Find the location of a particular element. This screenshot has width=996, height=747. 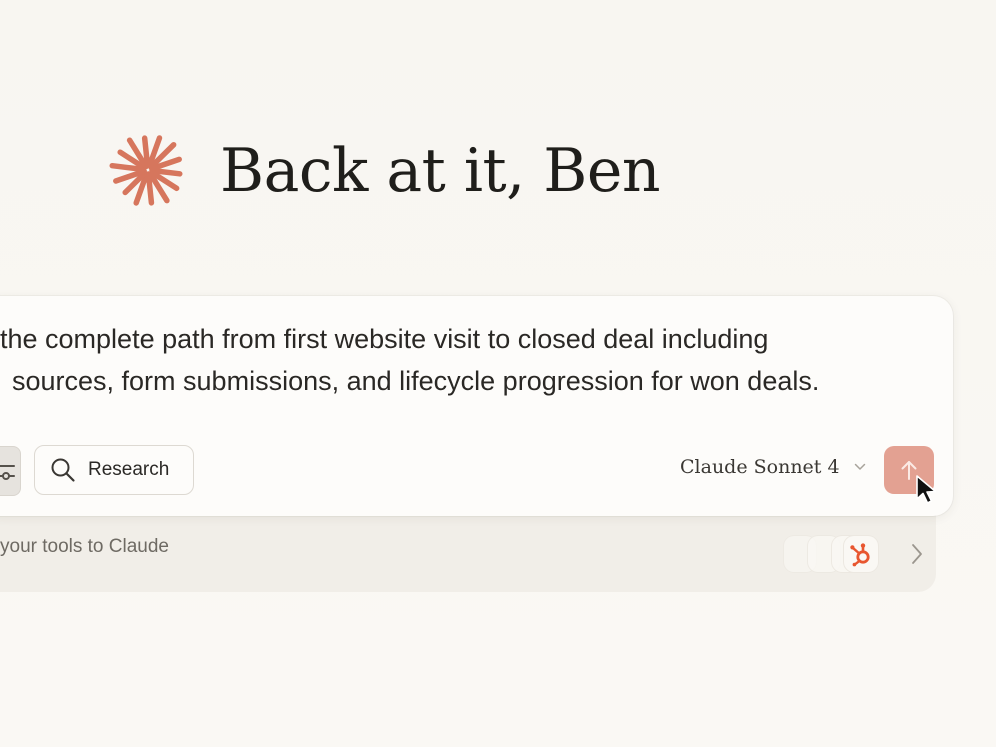

hubspot-icon is located at coordinates (860, 555).